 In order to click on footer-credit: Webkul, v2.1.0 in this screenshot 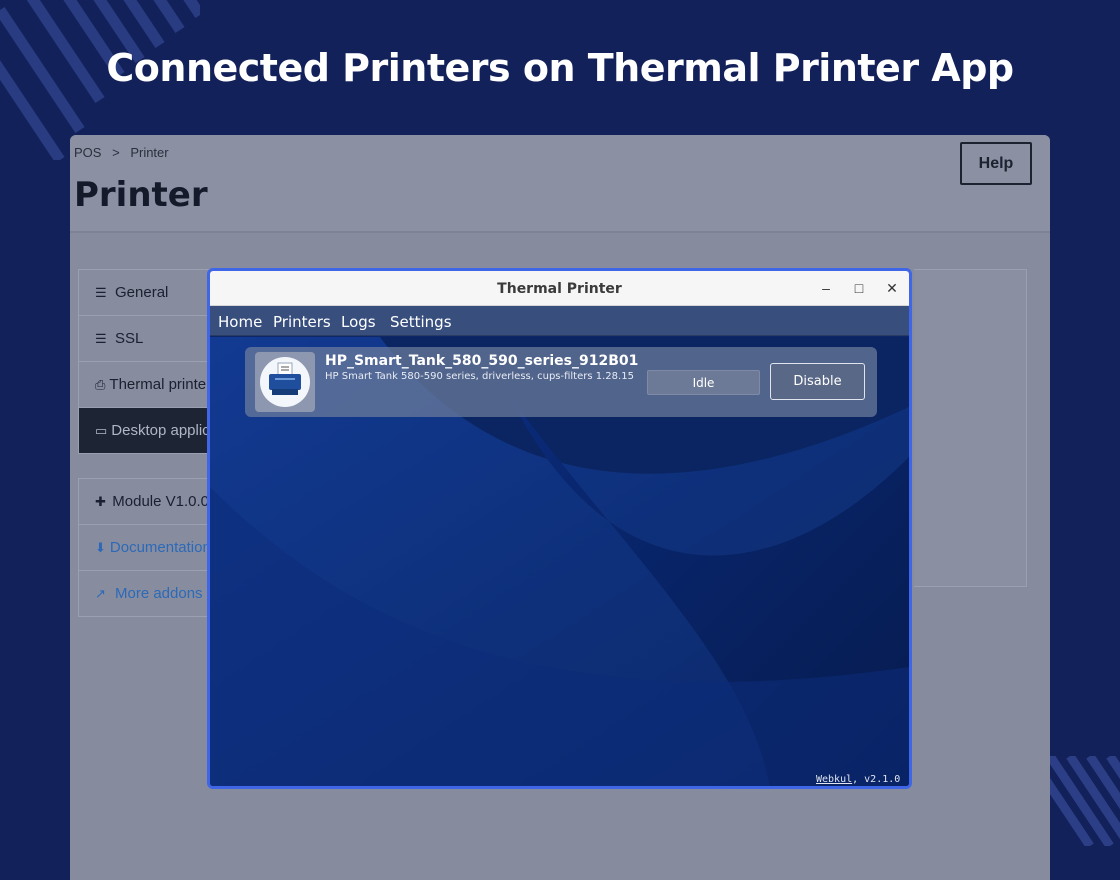, I will do `click(858, 779)`.